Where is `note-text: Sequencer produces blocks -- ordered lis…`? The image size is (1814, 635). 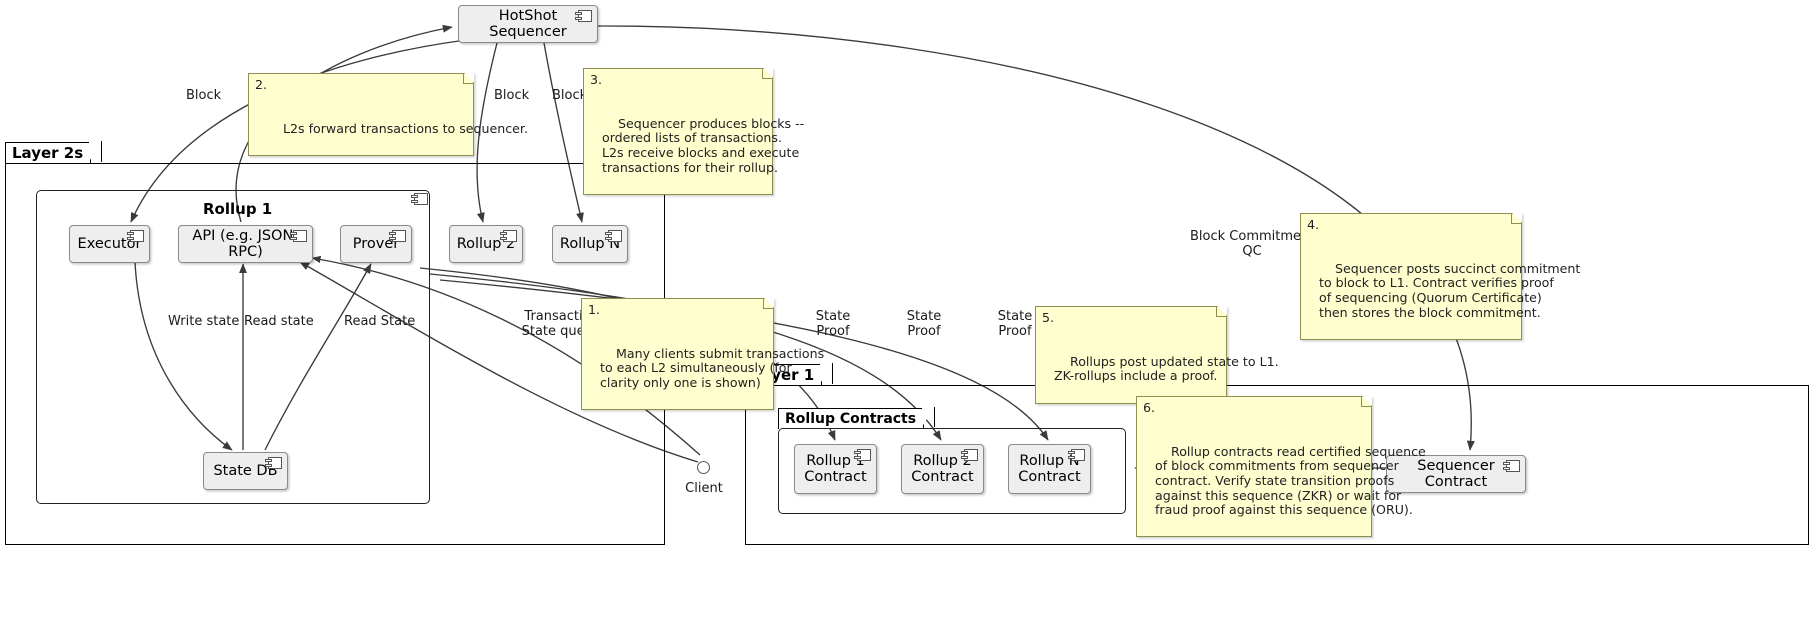 note-text: Sequencer produces blocks -- ordered lis… is located at coordinates (703, 145).